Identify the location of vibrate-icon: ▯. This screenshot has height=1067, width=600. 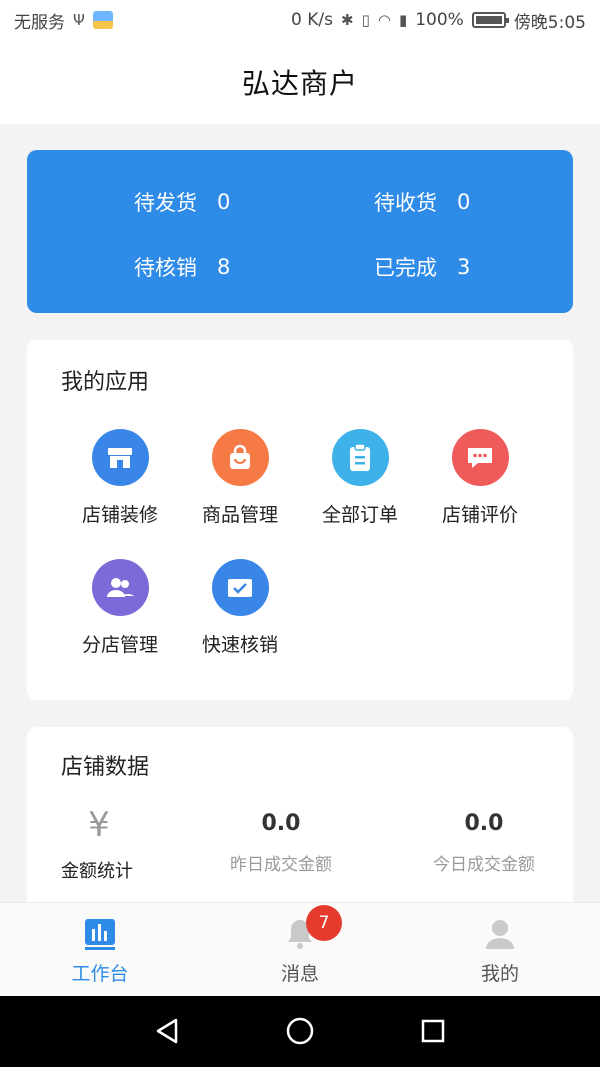
(365, 20).